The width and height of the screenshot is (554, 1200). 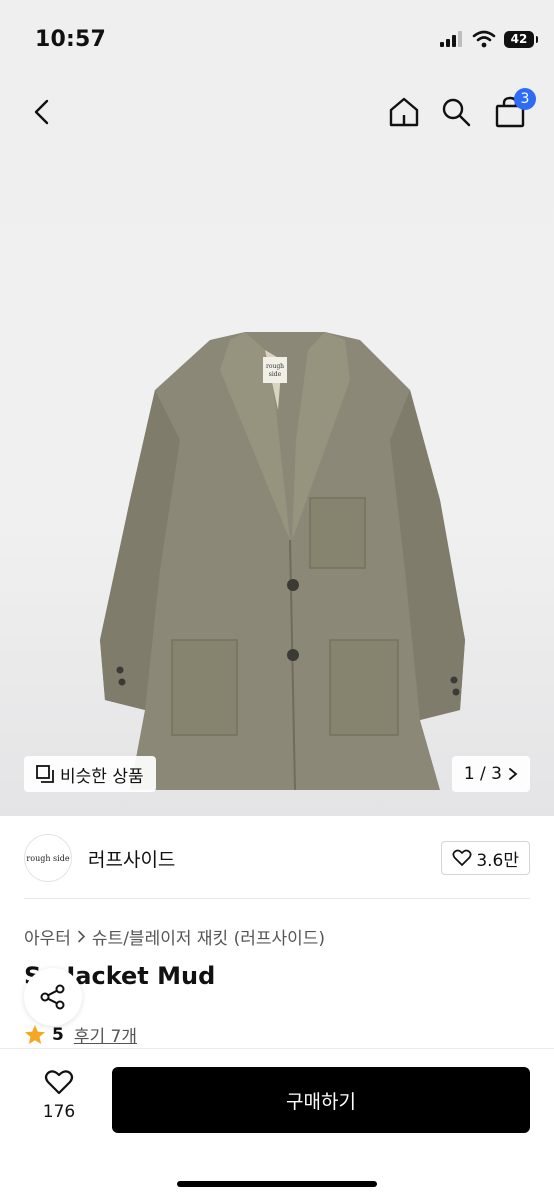 I want to click on rating-row: 5 후기 7개, so click(x=80, y=1034).